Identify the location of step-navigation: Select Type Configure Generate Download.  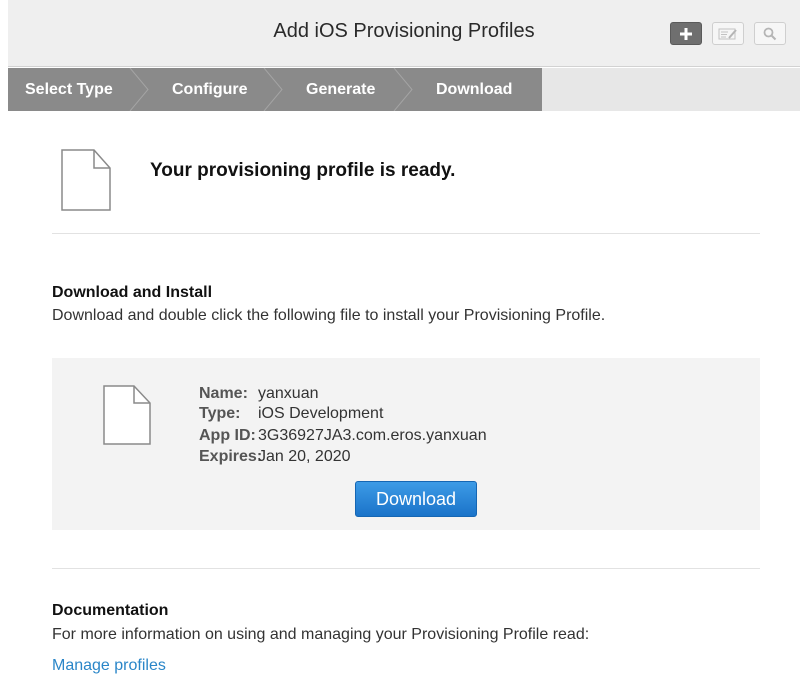
(404, 89).